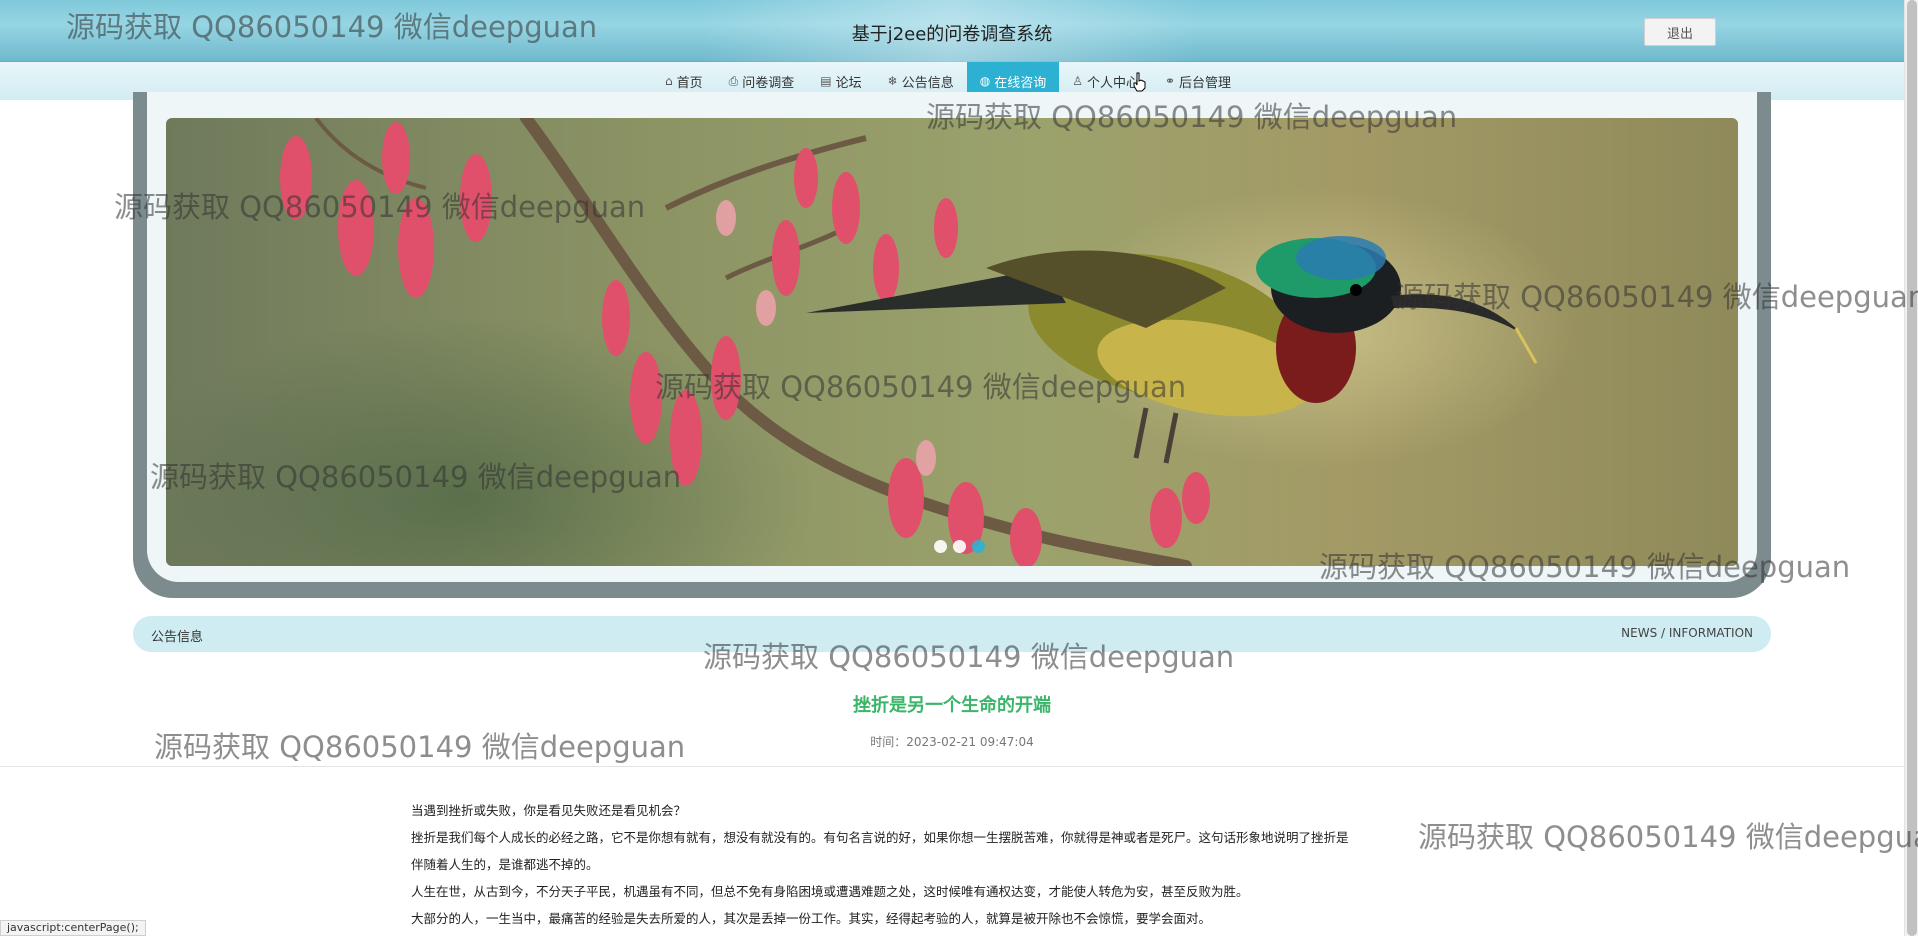 The image size is (1918, 936). I want to click on article-paragraph: 当遇到挫折或失败，你是看见失败还是看见机会？, so click(549, 810).